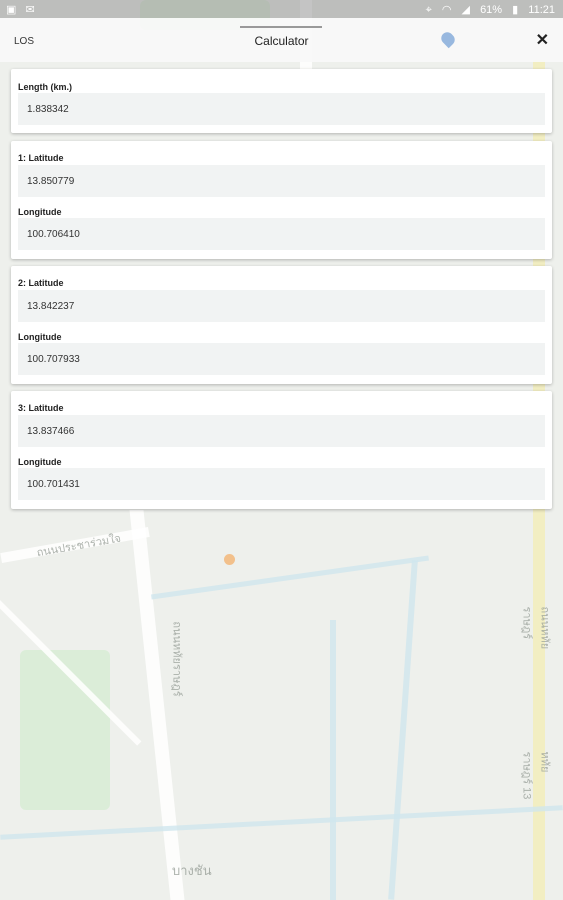 This screenshot has width=563, height=900. What do you see at coordinates (40, 212) in the screenshot?
I see `point-1-longitude-label: Longitude` at bounding box center [40, 212].